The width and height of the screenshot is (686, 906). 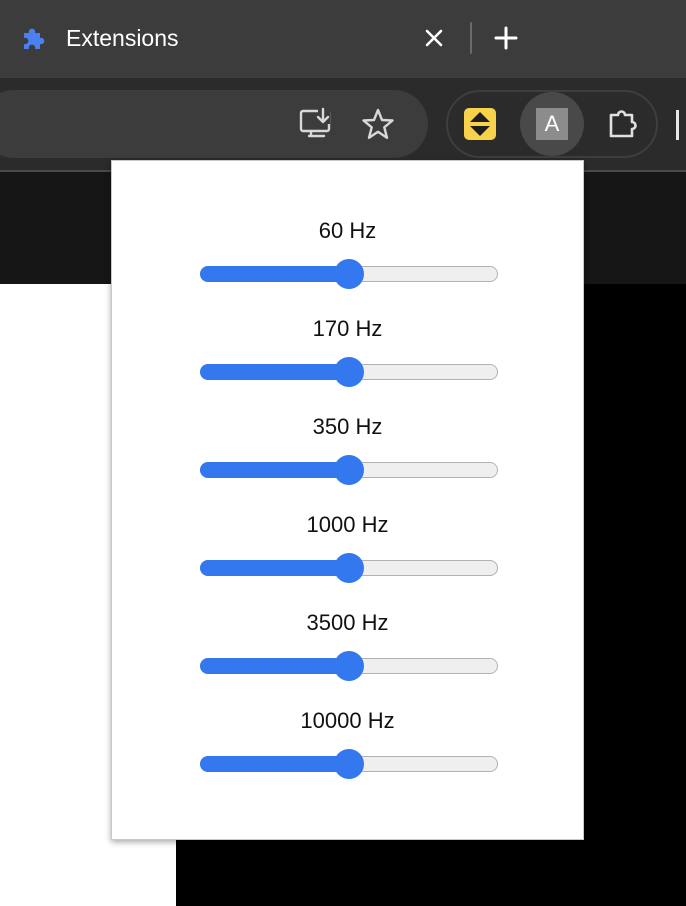 I want to click on new-tab-button, so click(x=506, y=38).